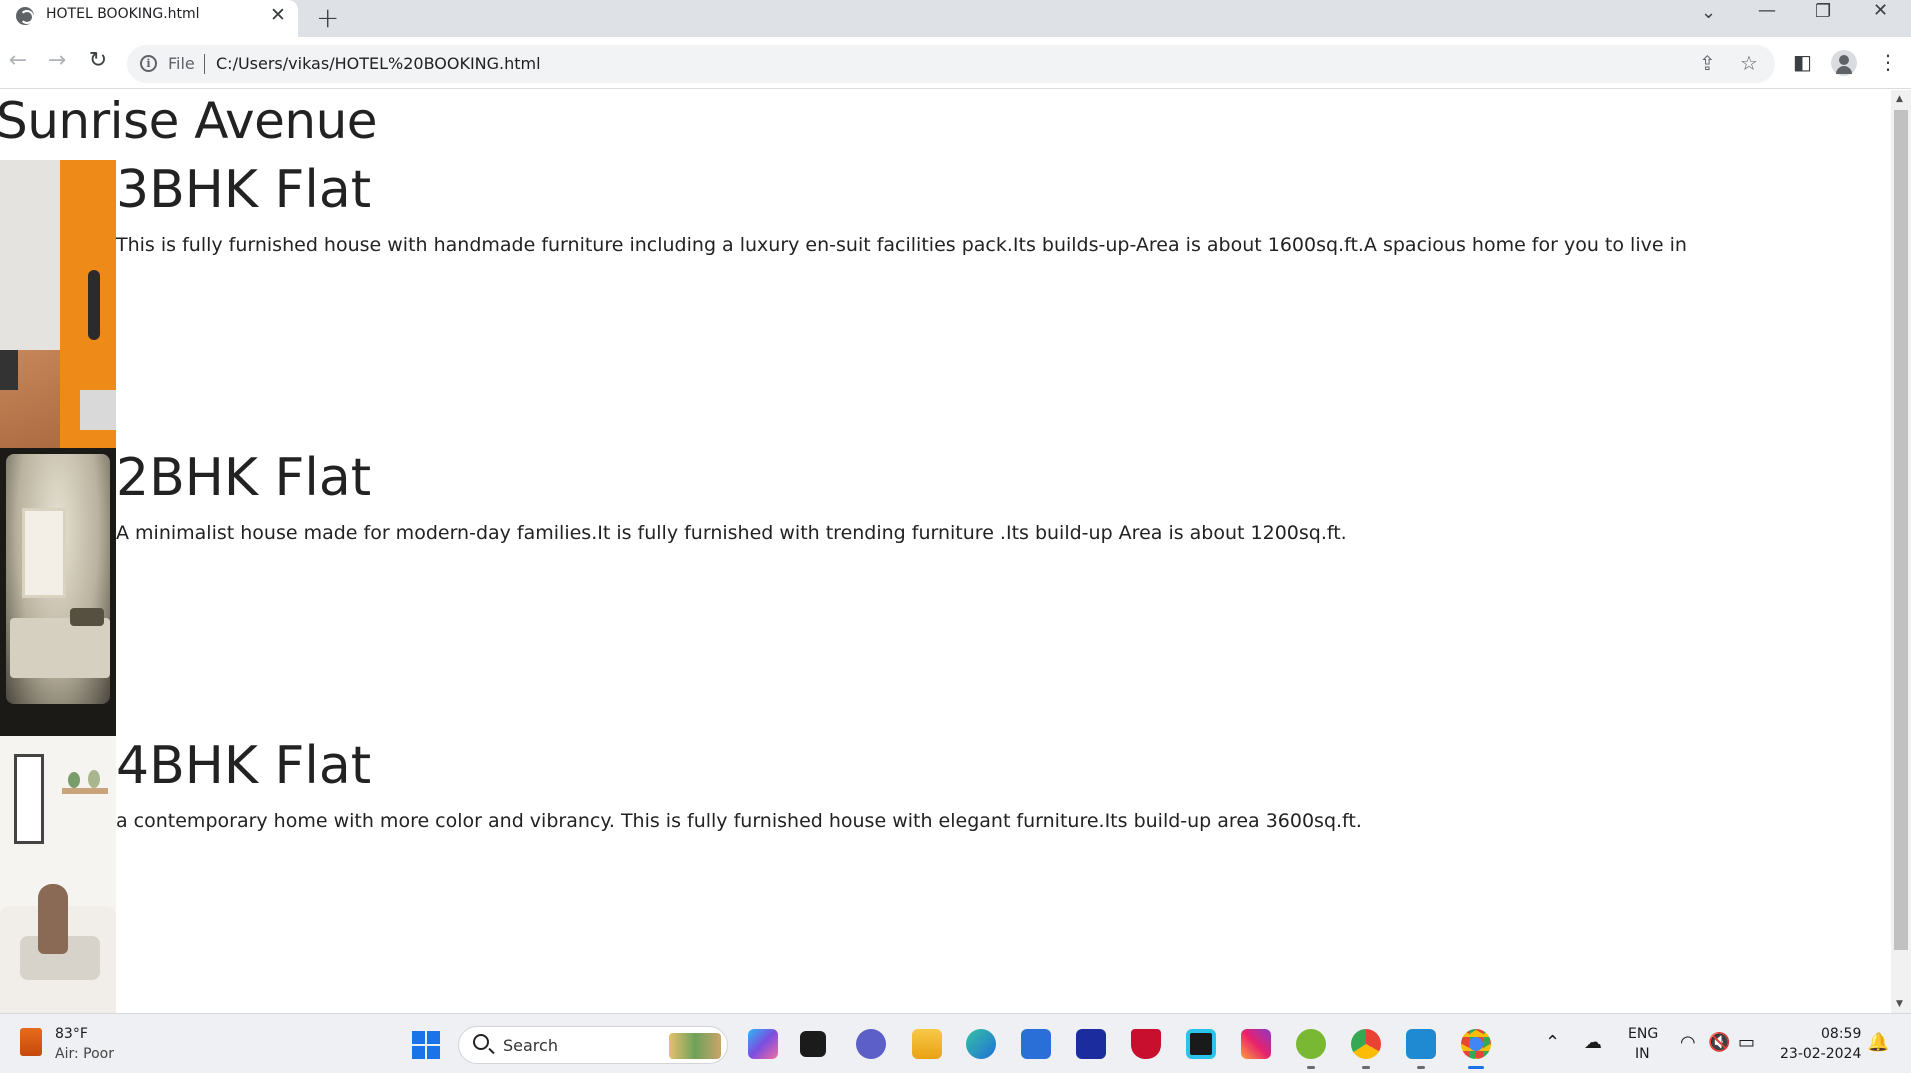 This screenshot has width=1911, height=1073. Describe the element at coordinates (813, 1044) in the screenshot. I see `file-explorer-black-icon` at that location.